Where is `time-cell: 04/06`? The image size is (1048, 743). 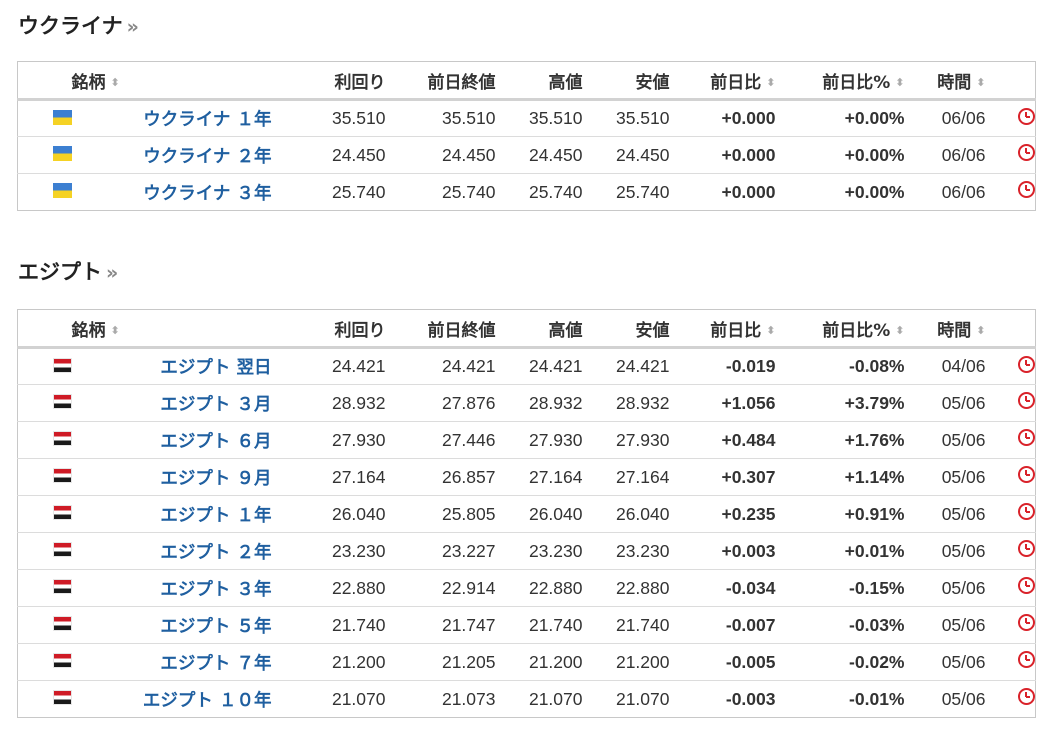 time-cell: 04/06 is located at coordinates (963, 366).